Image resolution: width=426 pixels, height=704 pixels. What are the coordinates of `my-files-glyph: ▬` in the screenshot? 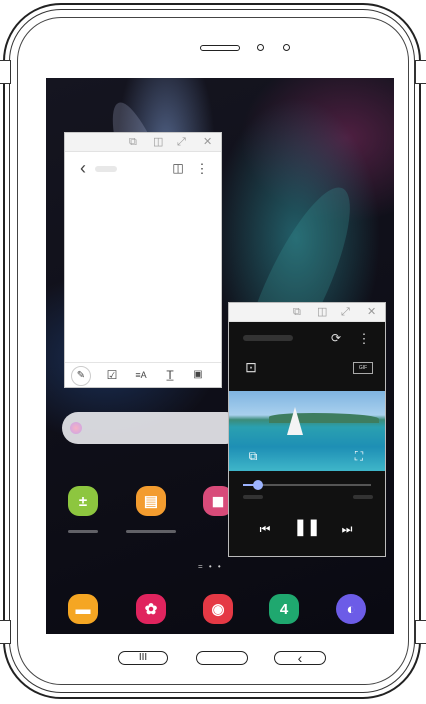 It's located at (83, 609).